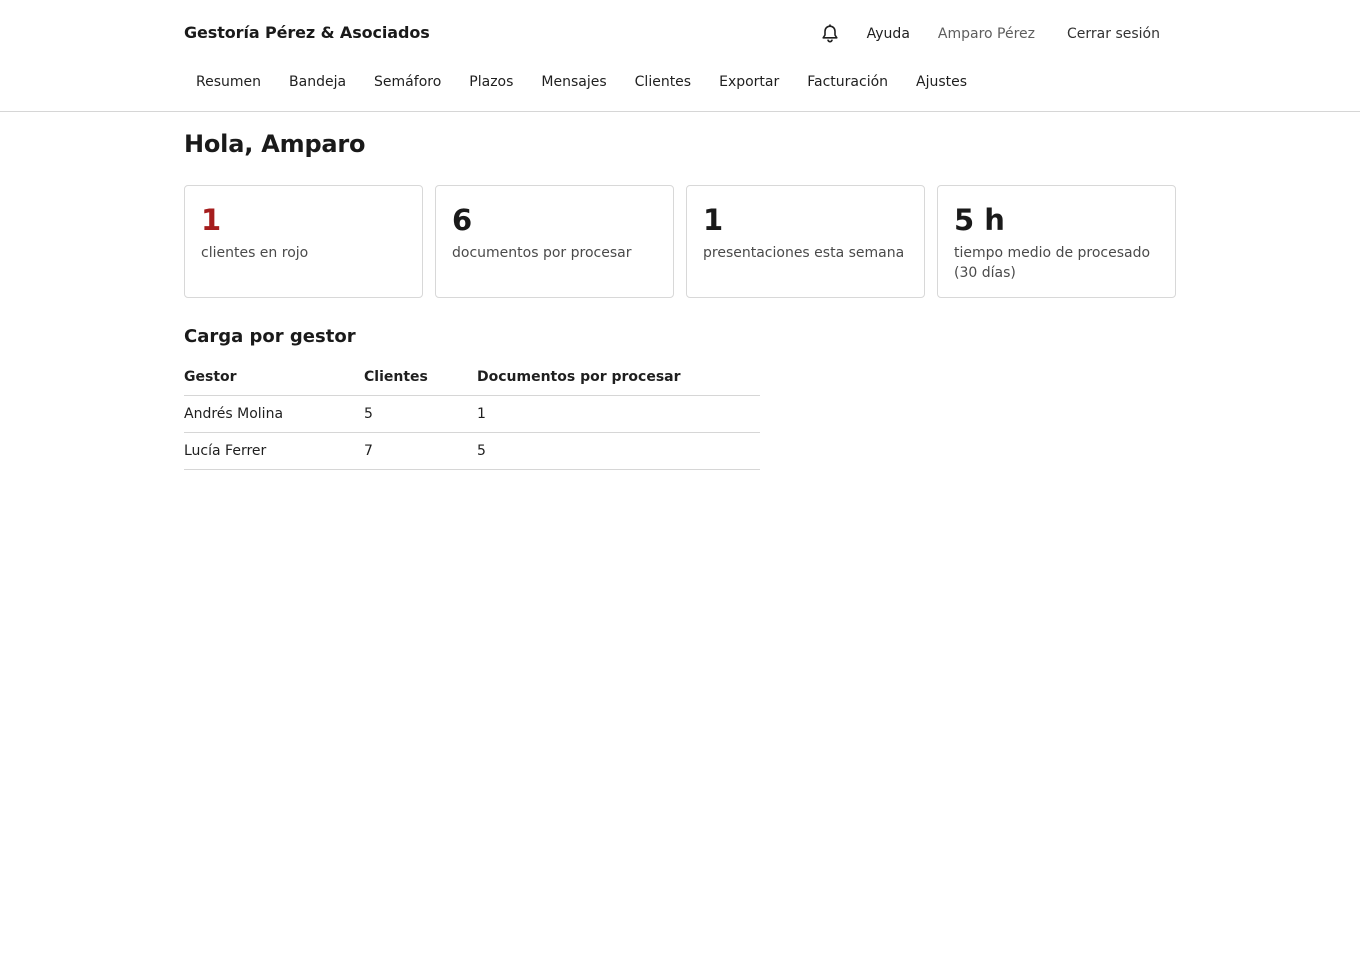 The height and width of the screenshot is (968, 1360). Describe the element at coordinates (307, 32) in the screenshot. I see `brand-name: Gestoría Pérez & Asociados` at that location.